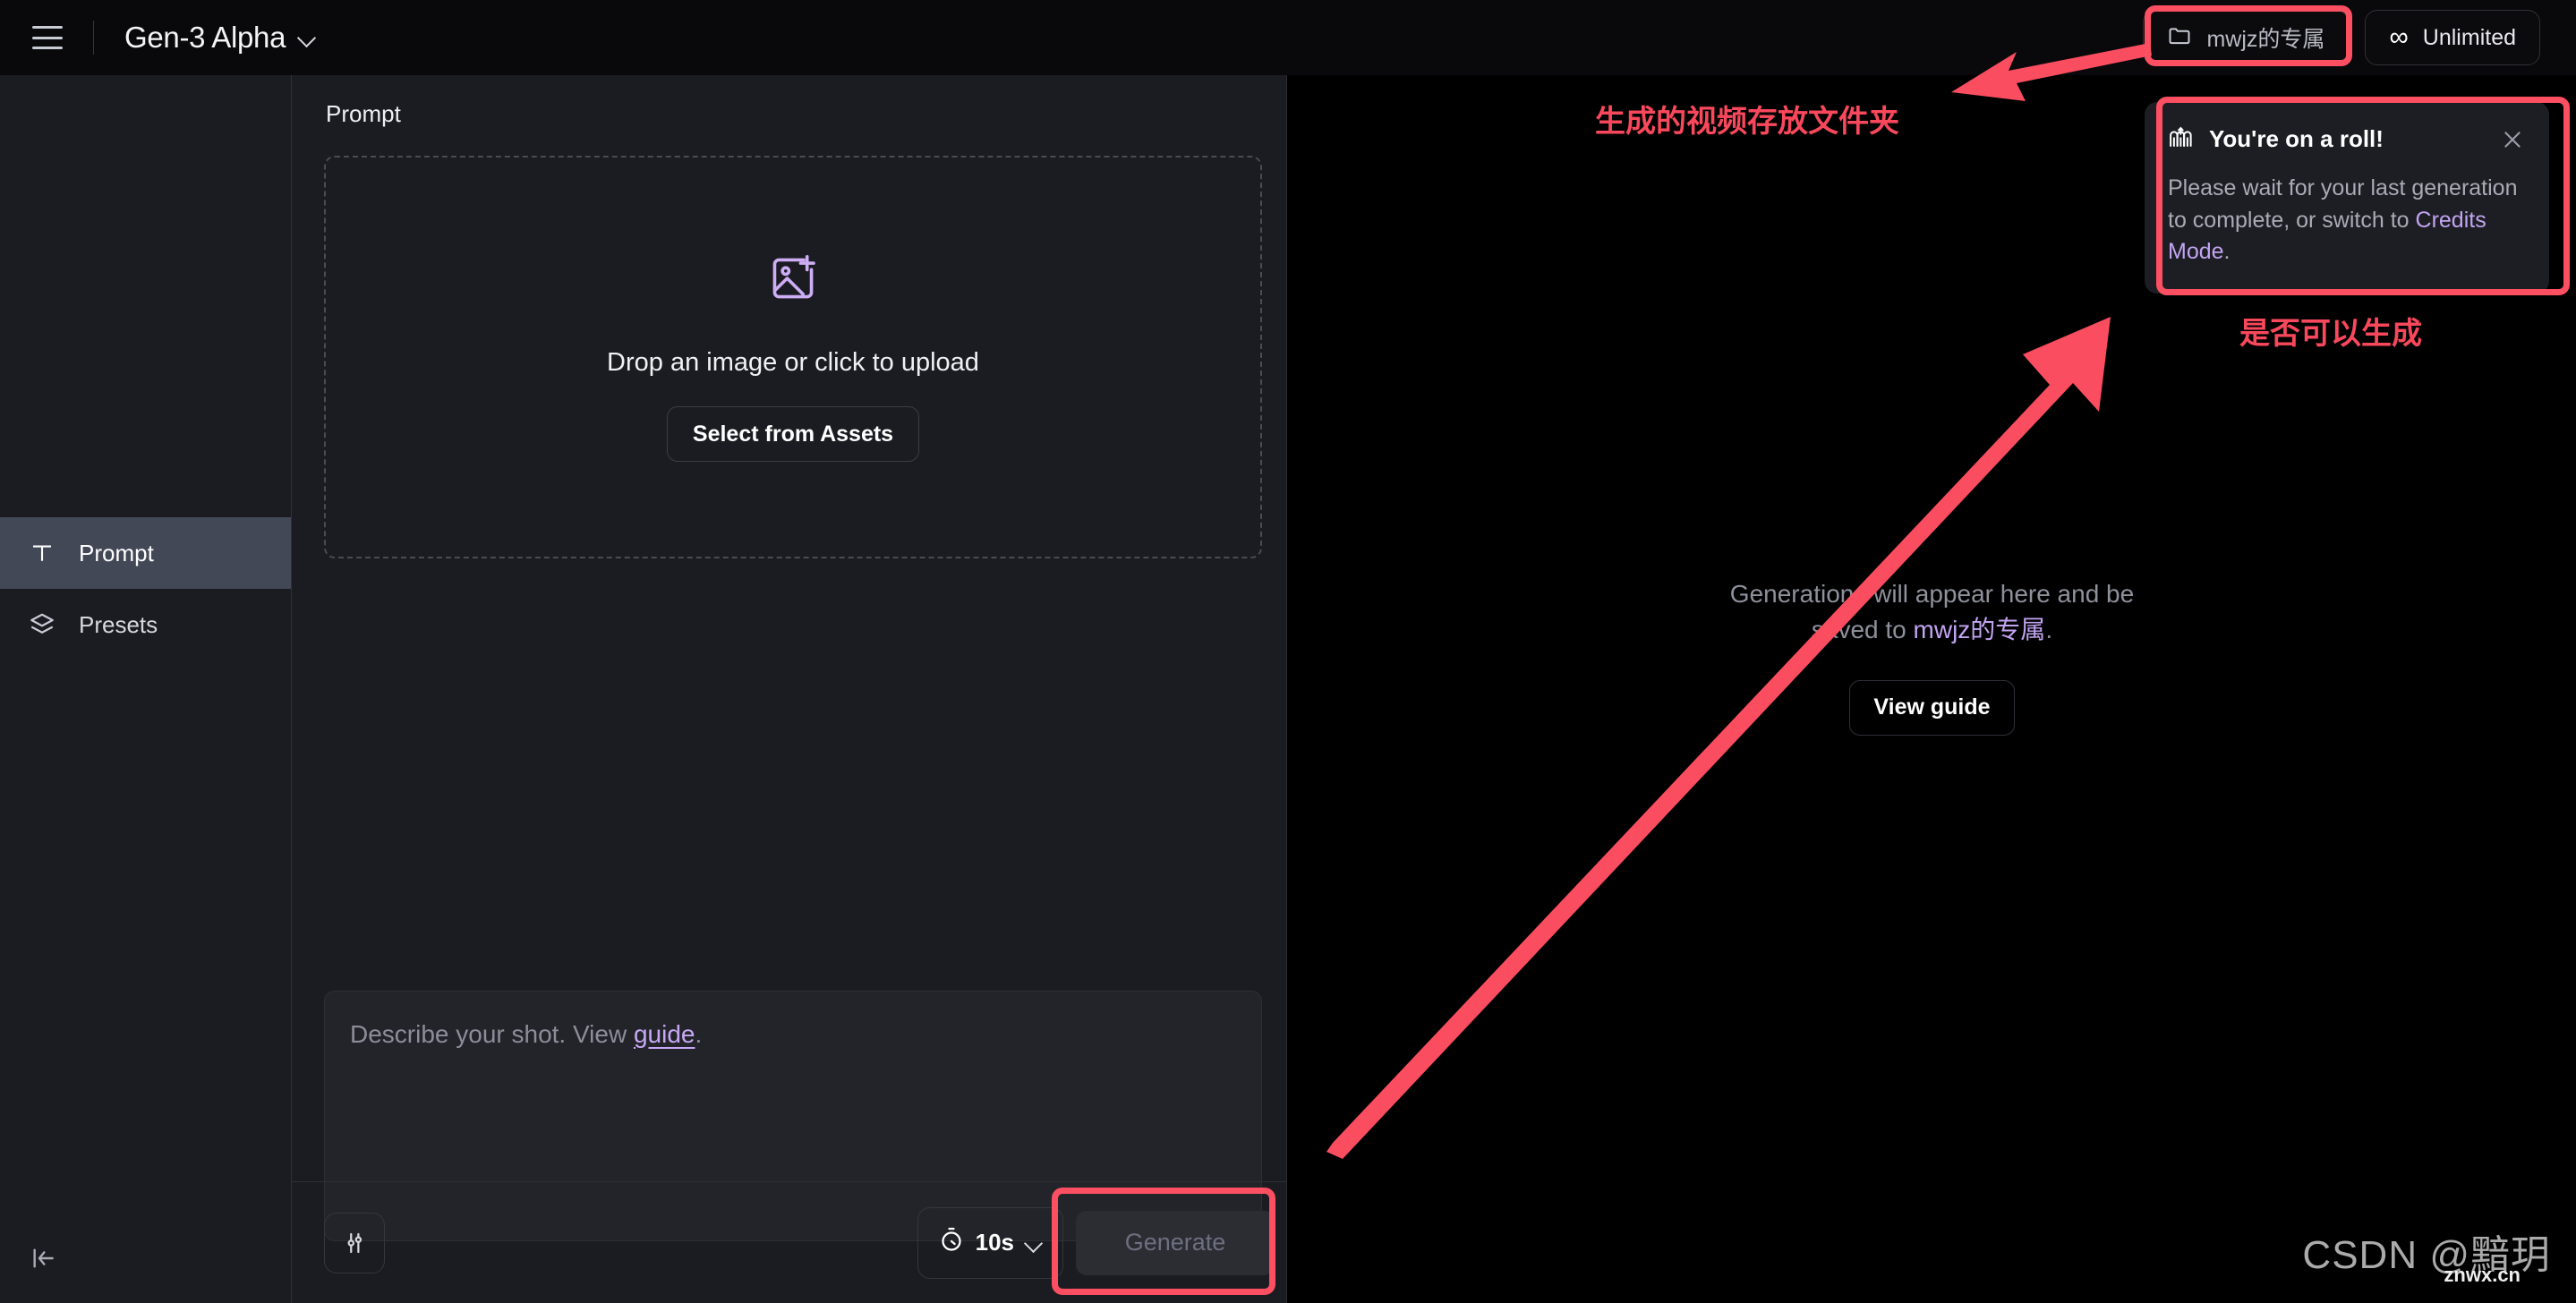 The height and width of the screenshot is (1303, 2576). What do you see at coordinates (1175, 1242) in the screenshot?
I see `generate-button: Generate` at bounding box center [1175, 1242].